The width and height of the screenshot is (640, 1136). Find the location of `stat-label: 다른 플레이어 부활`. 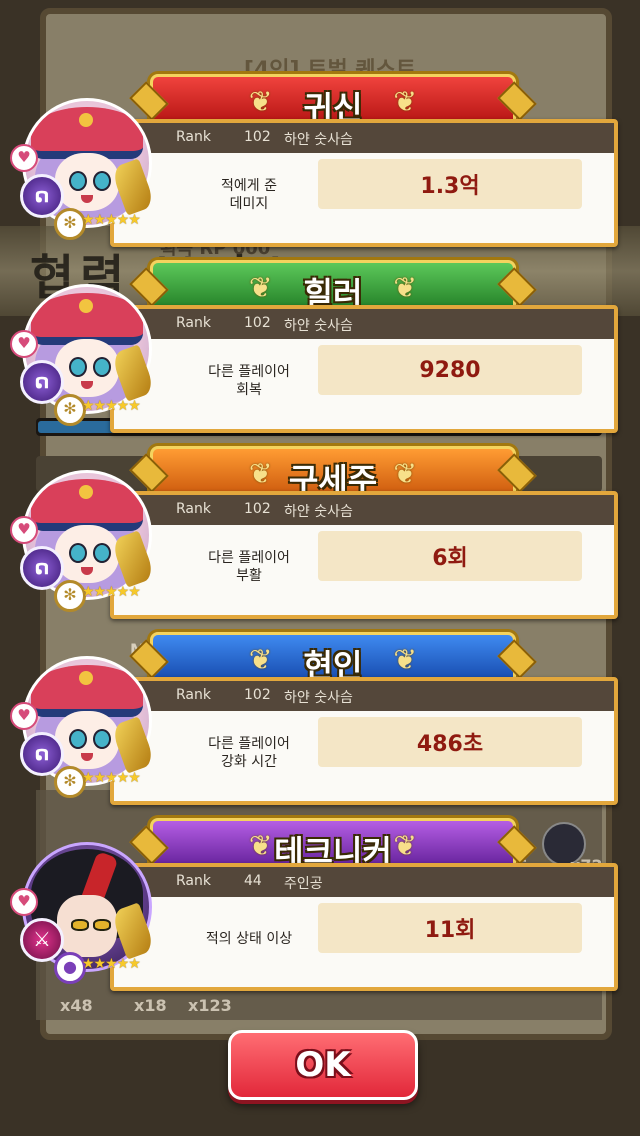

stat-label: 다른 플레이어 부활 is located at coordinates (249, 567).